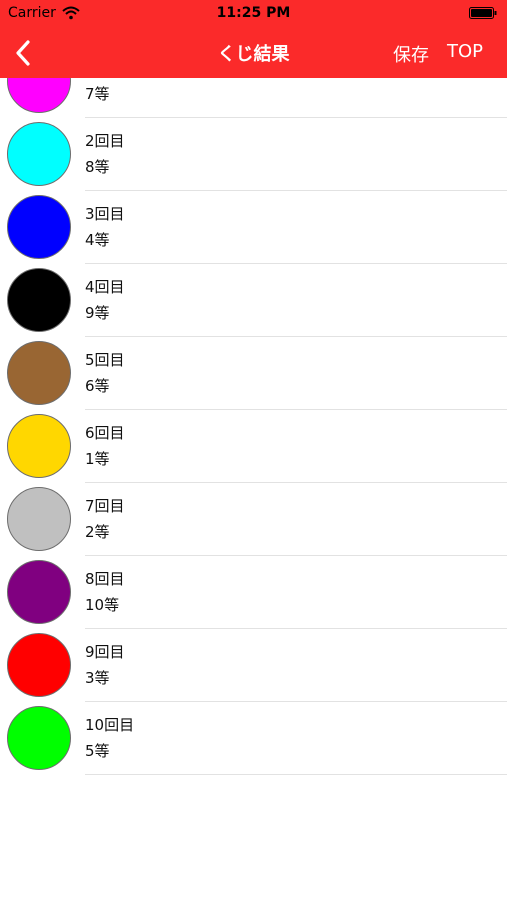 This screenshot has height=900, width=507. I want to click on result-rank: 7等, so click(97, 94).